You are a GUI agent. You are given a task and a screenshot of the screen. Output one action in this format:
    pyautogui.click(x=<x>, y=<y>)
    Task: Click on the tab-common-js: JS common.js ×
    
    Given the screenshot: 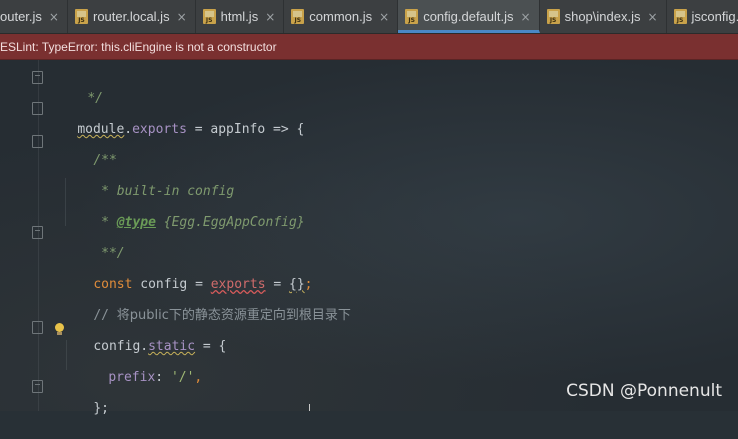 What is the action you would take?
    pyautogui.click(x=341, y=16)
    